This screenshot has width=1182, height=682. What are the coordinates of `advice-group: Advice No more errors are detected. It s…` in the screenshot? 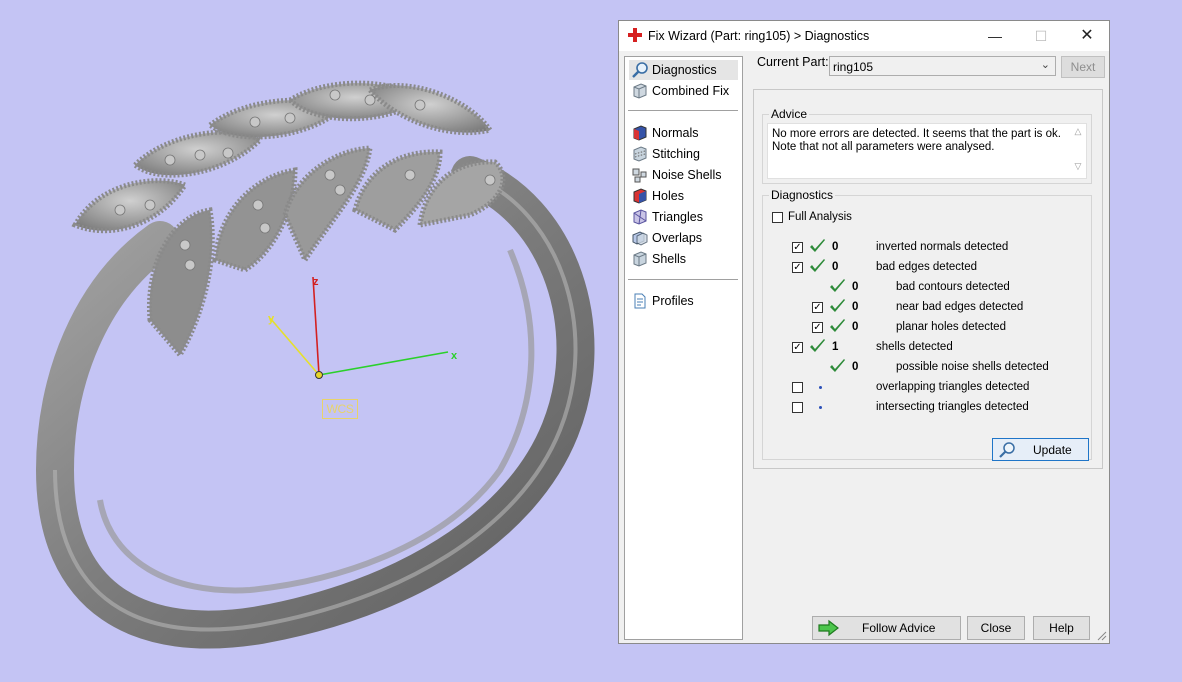 It's located at (927, 145).